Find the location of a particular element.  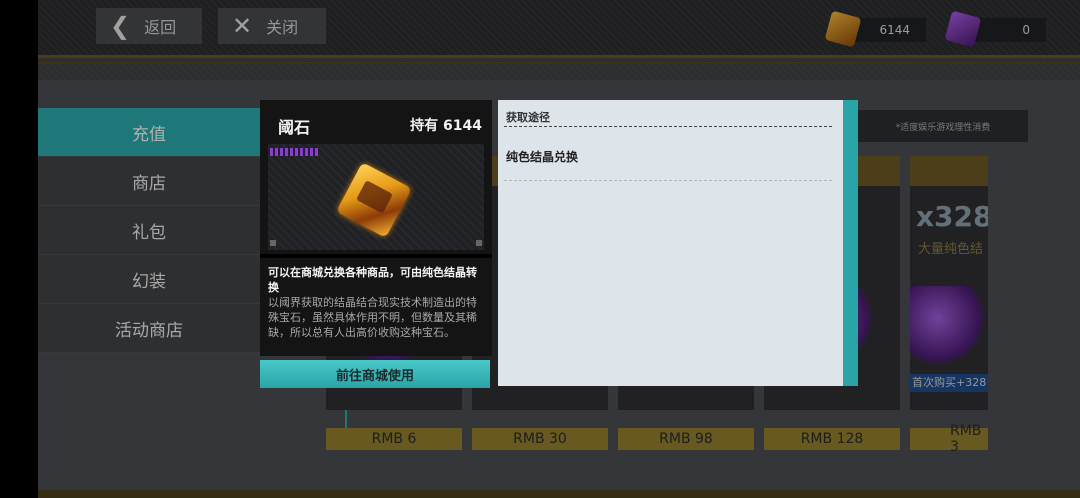

threshold-stone-icon is located at coordinates (374, 200).